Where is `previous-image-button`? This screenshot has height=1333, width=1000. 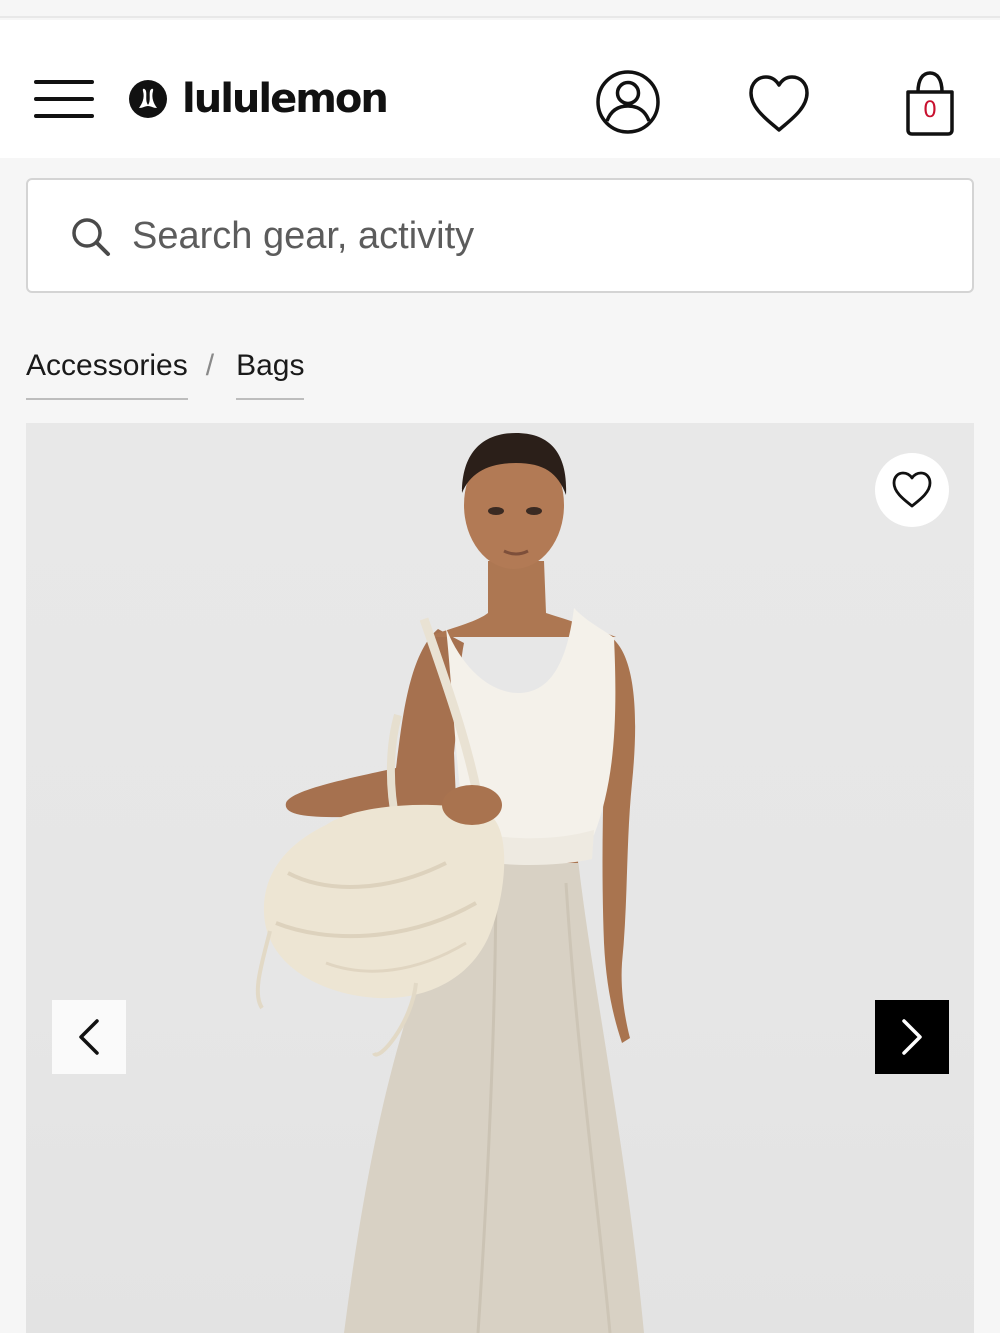 previous-image-button is located at coordinates (89, 1037).